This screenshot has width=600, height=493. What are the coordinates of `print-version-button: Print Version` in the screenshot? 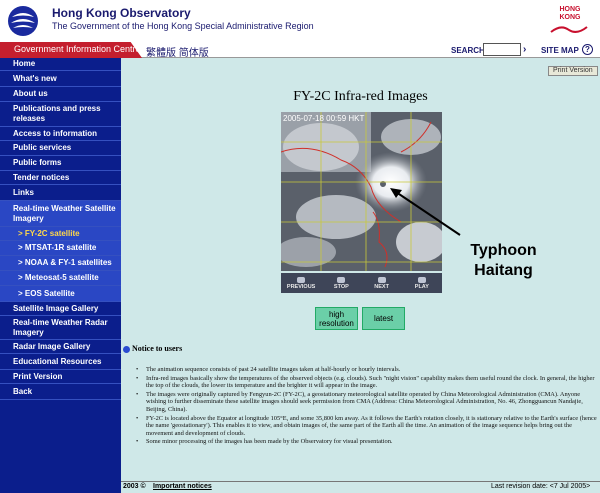 It's located at (573, 71).